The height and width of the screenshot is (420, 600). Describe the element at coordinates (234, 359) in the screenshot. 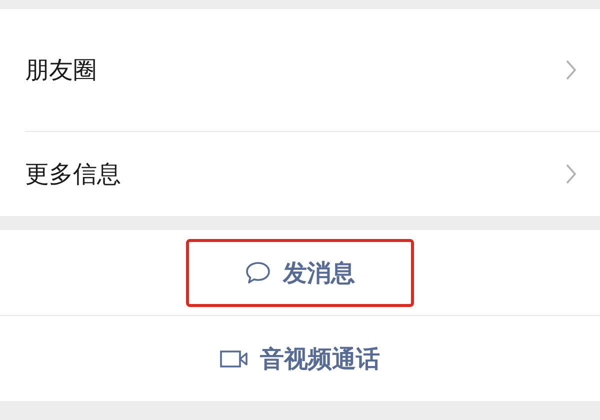

I see `video-camera-icon` at that location.